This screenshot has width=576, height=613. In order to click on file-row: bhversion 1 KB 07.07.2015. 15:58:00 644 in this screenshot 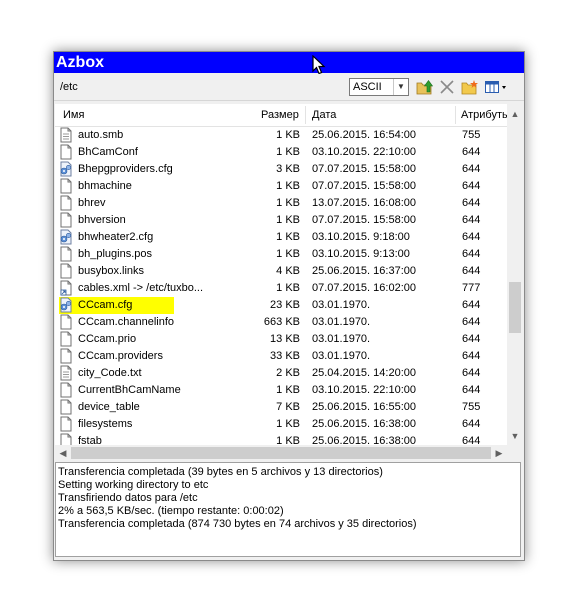, I will do `click(281, 220)`.